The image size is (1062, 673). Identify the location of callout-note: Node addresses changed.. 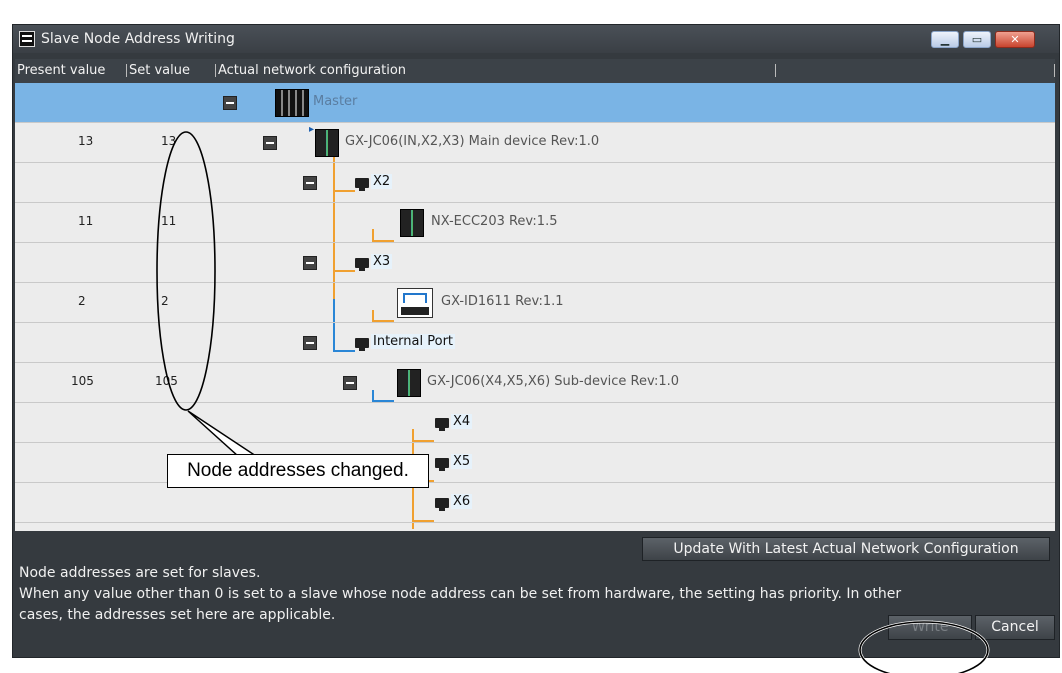
(298, 471).